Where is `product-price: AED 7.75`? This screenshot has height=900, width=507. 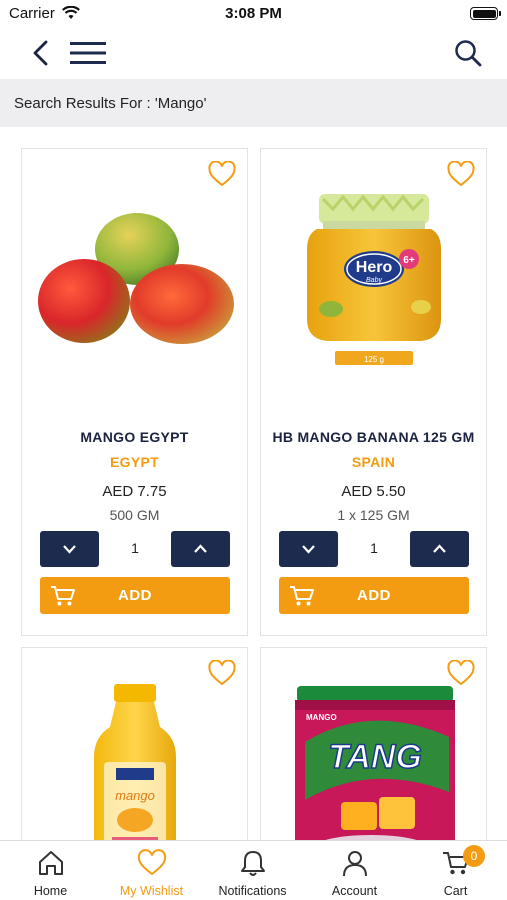
product-price: AED 7.75 is located at coordinates (134, 491).